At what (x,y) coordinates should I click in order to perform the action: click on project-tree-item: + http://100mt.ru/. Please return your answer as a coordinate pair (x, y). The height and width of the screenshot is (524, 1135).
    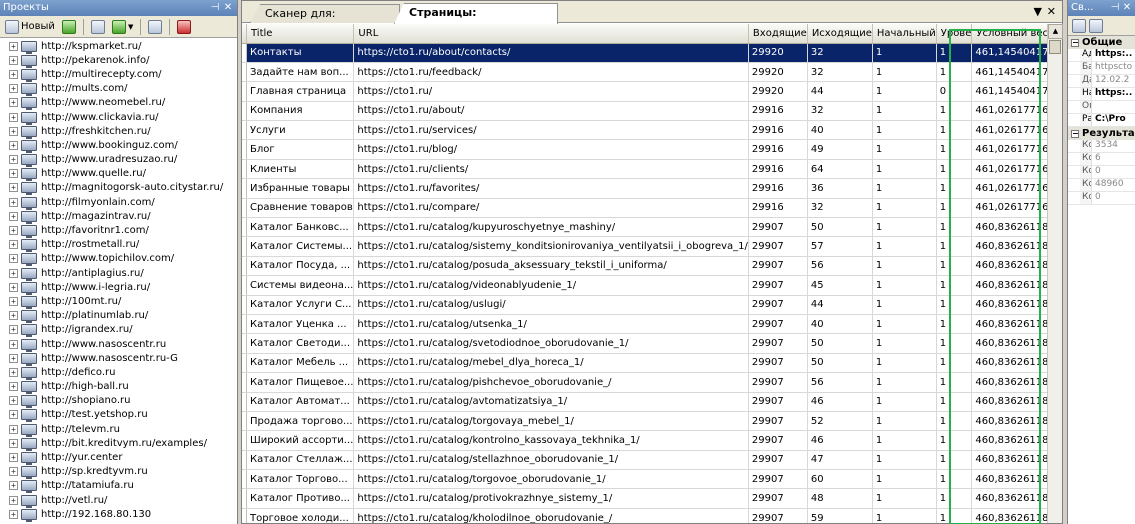
    Looking at the image, I should click on (118, 301).